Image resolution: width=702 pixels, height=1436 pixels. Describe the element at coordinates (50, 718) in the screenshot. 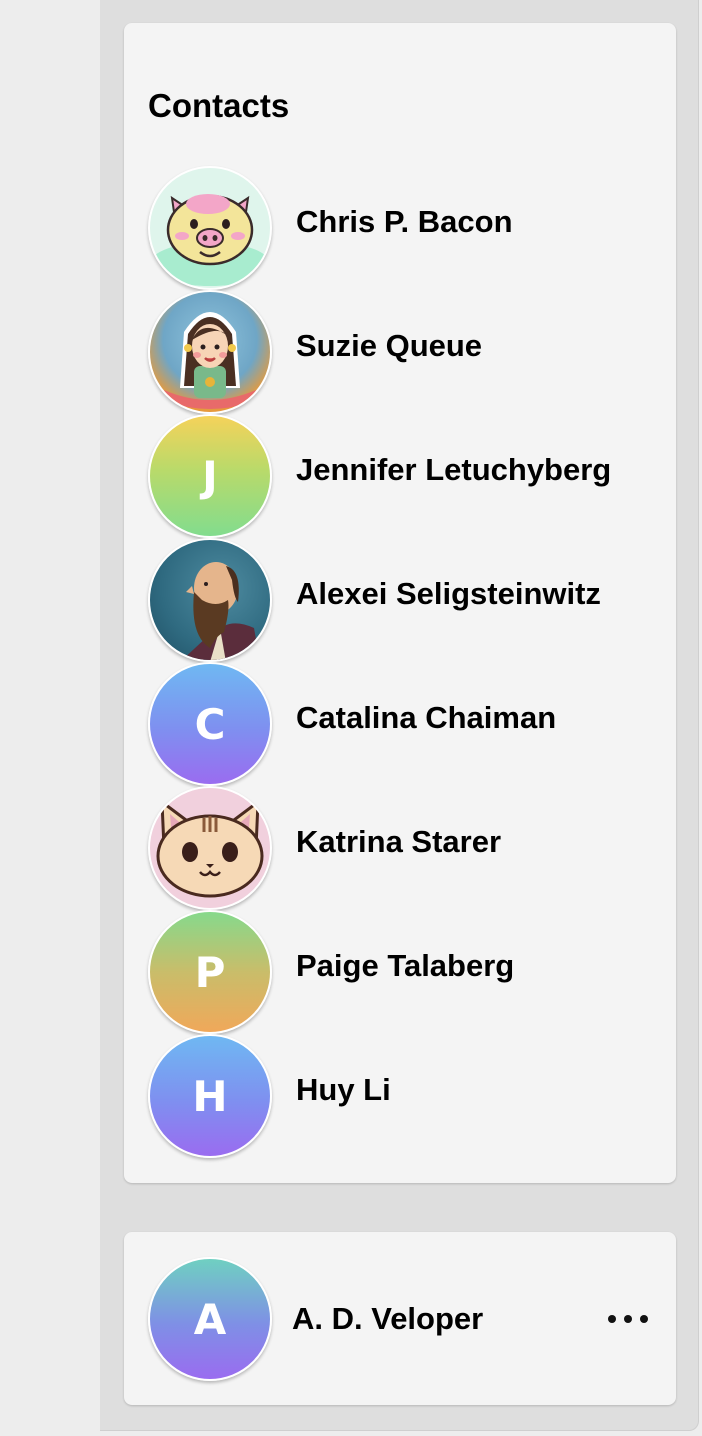

I see `main-content-area` at that location.